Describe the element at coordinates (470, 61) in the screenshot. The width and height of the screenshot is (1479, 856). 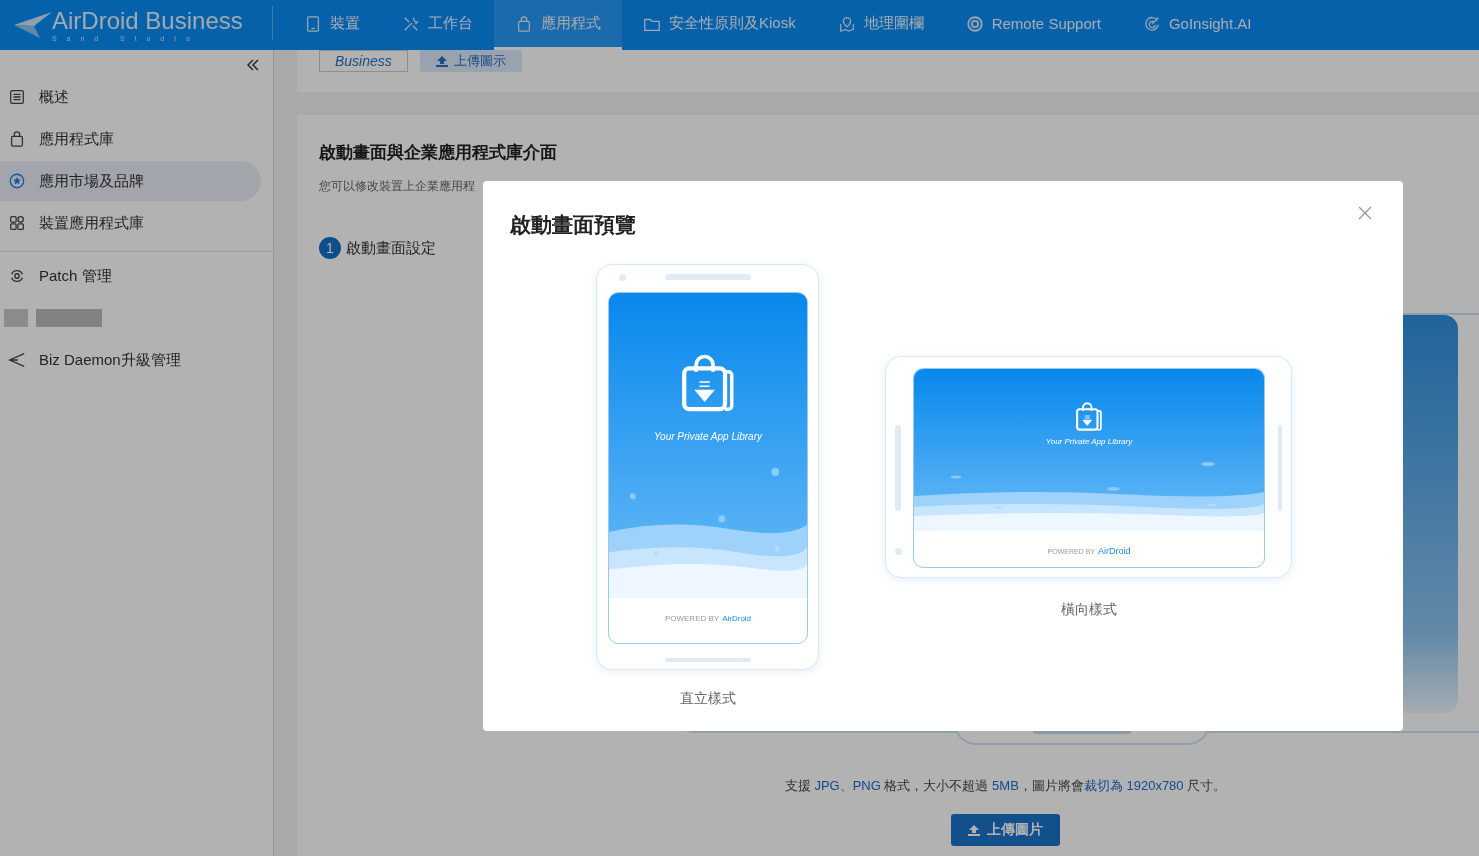
I see `upload-icon-button: 上傳圖示` at that location.